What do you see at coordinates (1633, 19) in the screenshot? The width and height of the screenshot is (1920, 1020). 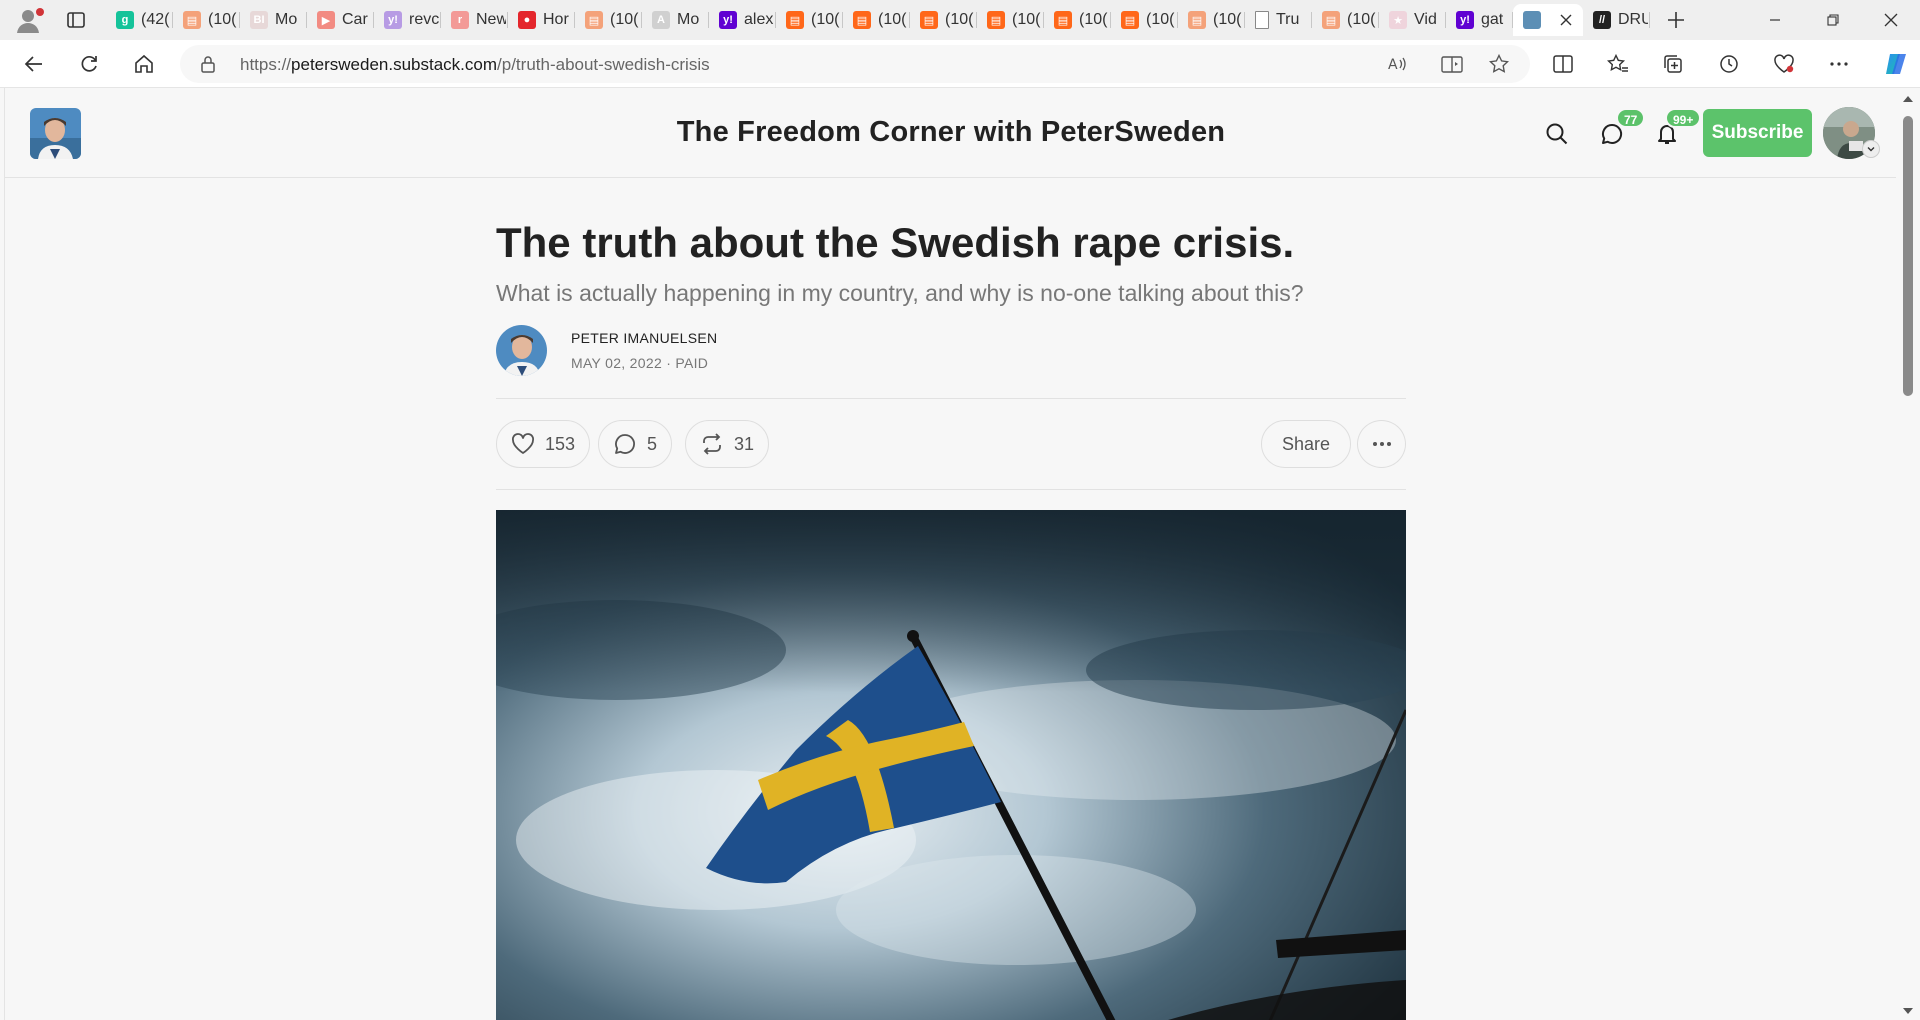 I see `tab-title: DRU` at bounding box center [1633, 19].